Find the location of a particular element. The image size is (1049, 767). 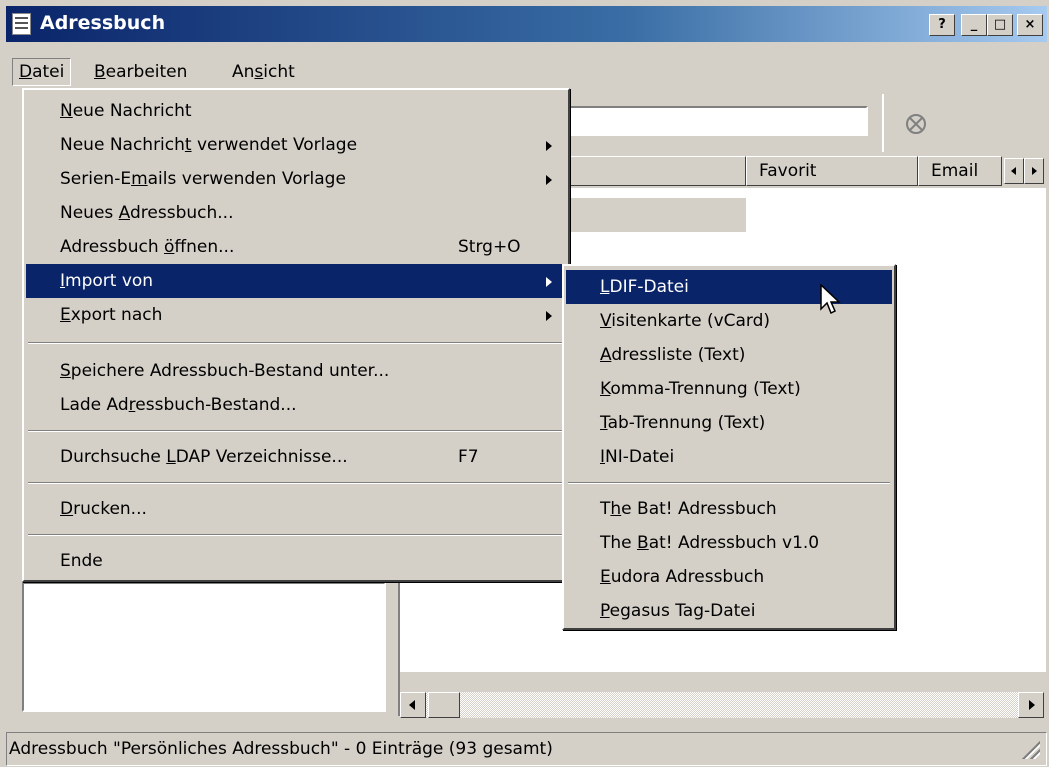

scroll-left-button is located at coordinates (413, 705).